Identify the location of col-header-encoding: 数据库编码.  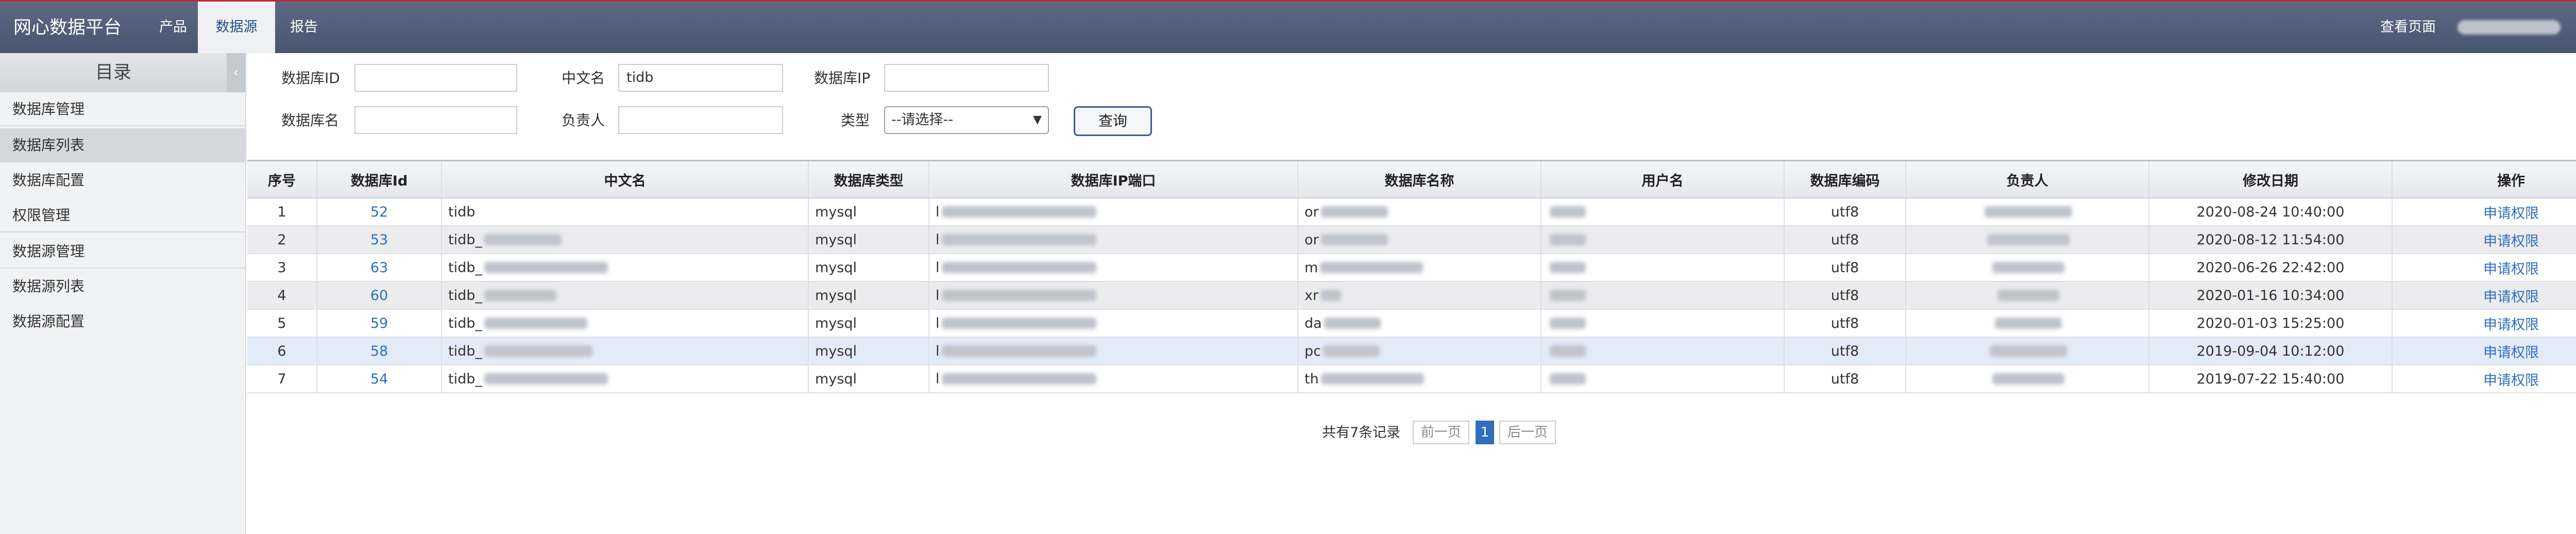
(1845, 179).